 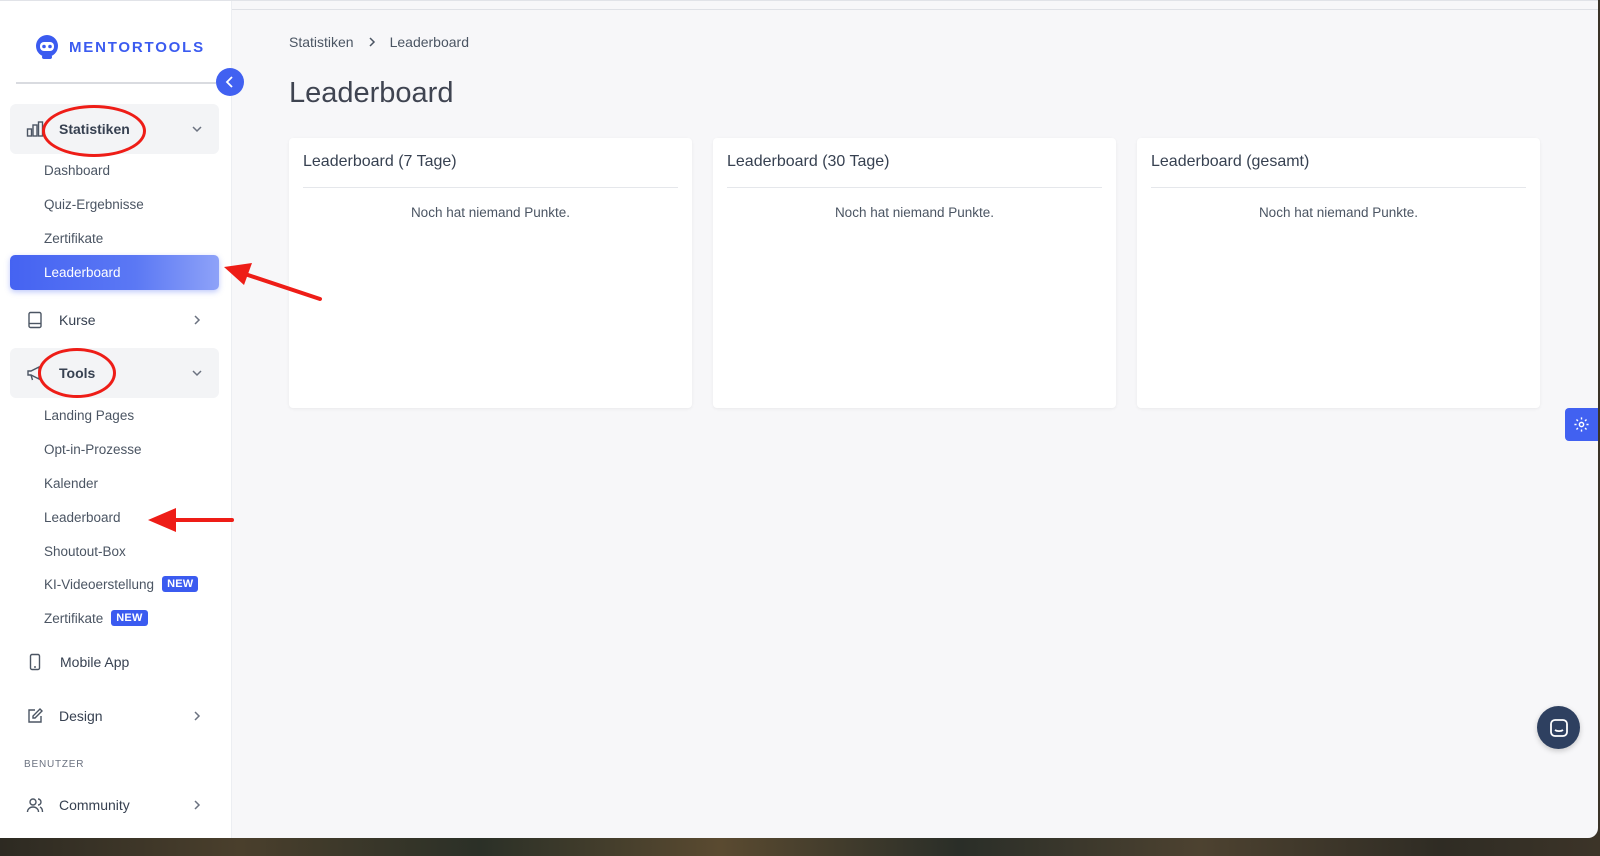 What do you see at coordinates (114, 716) in the screenshot?
I see `nav-item-design: Design` at bounding box center [114, 716].